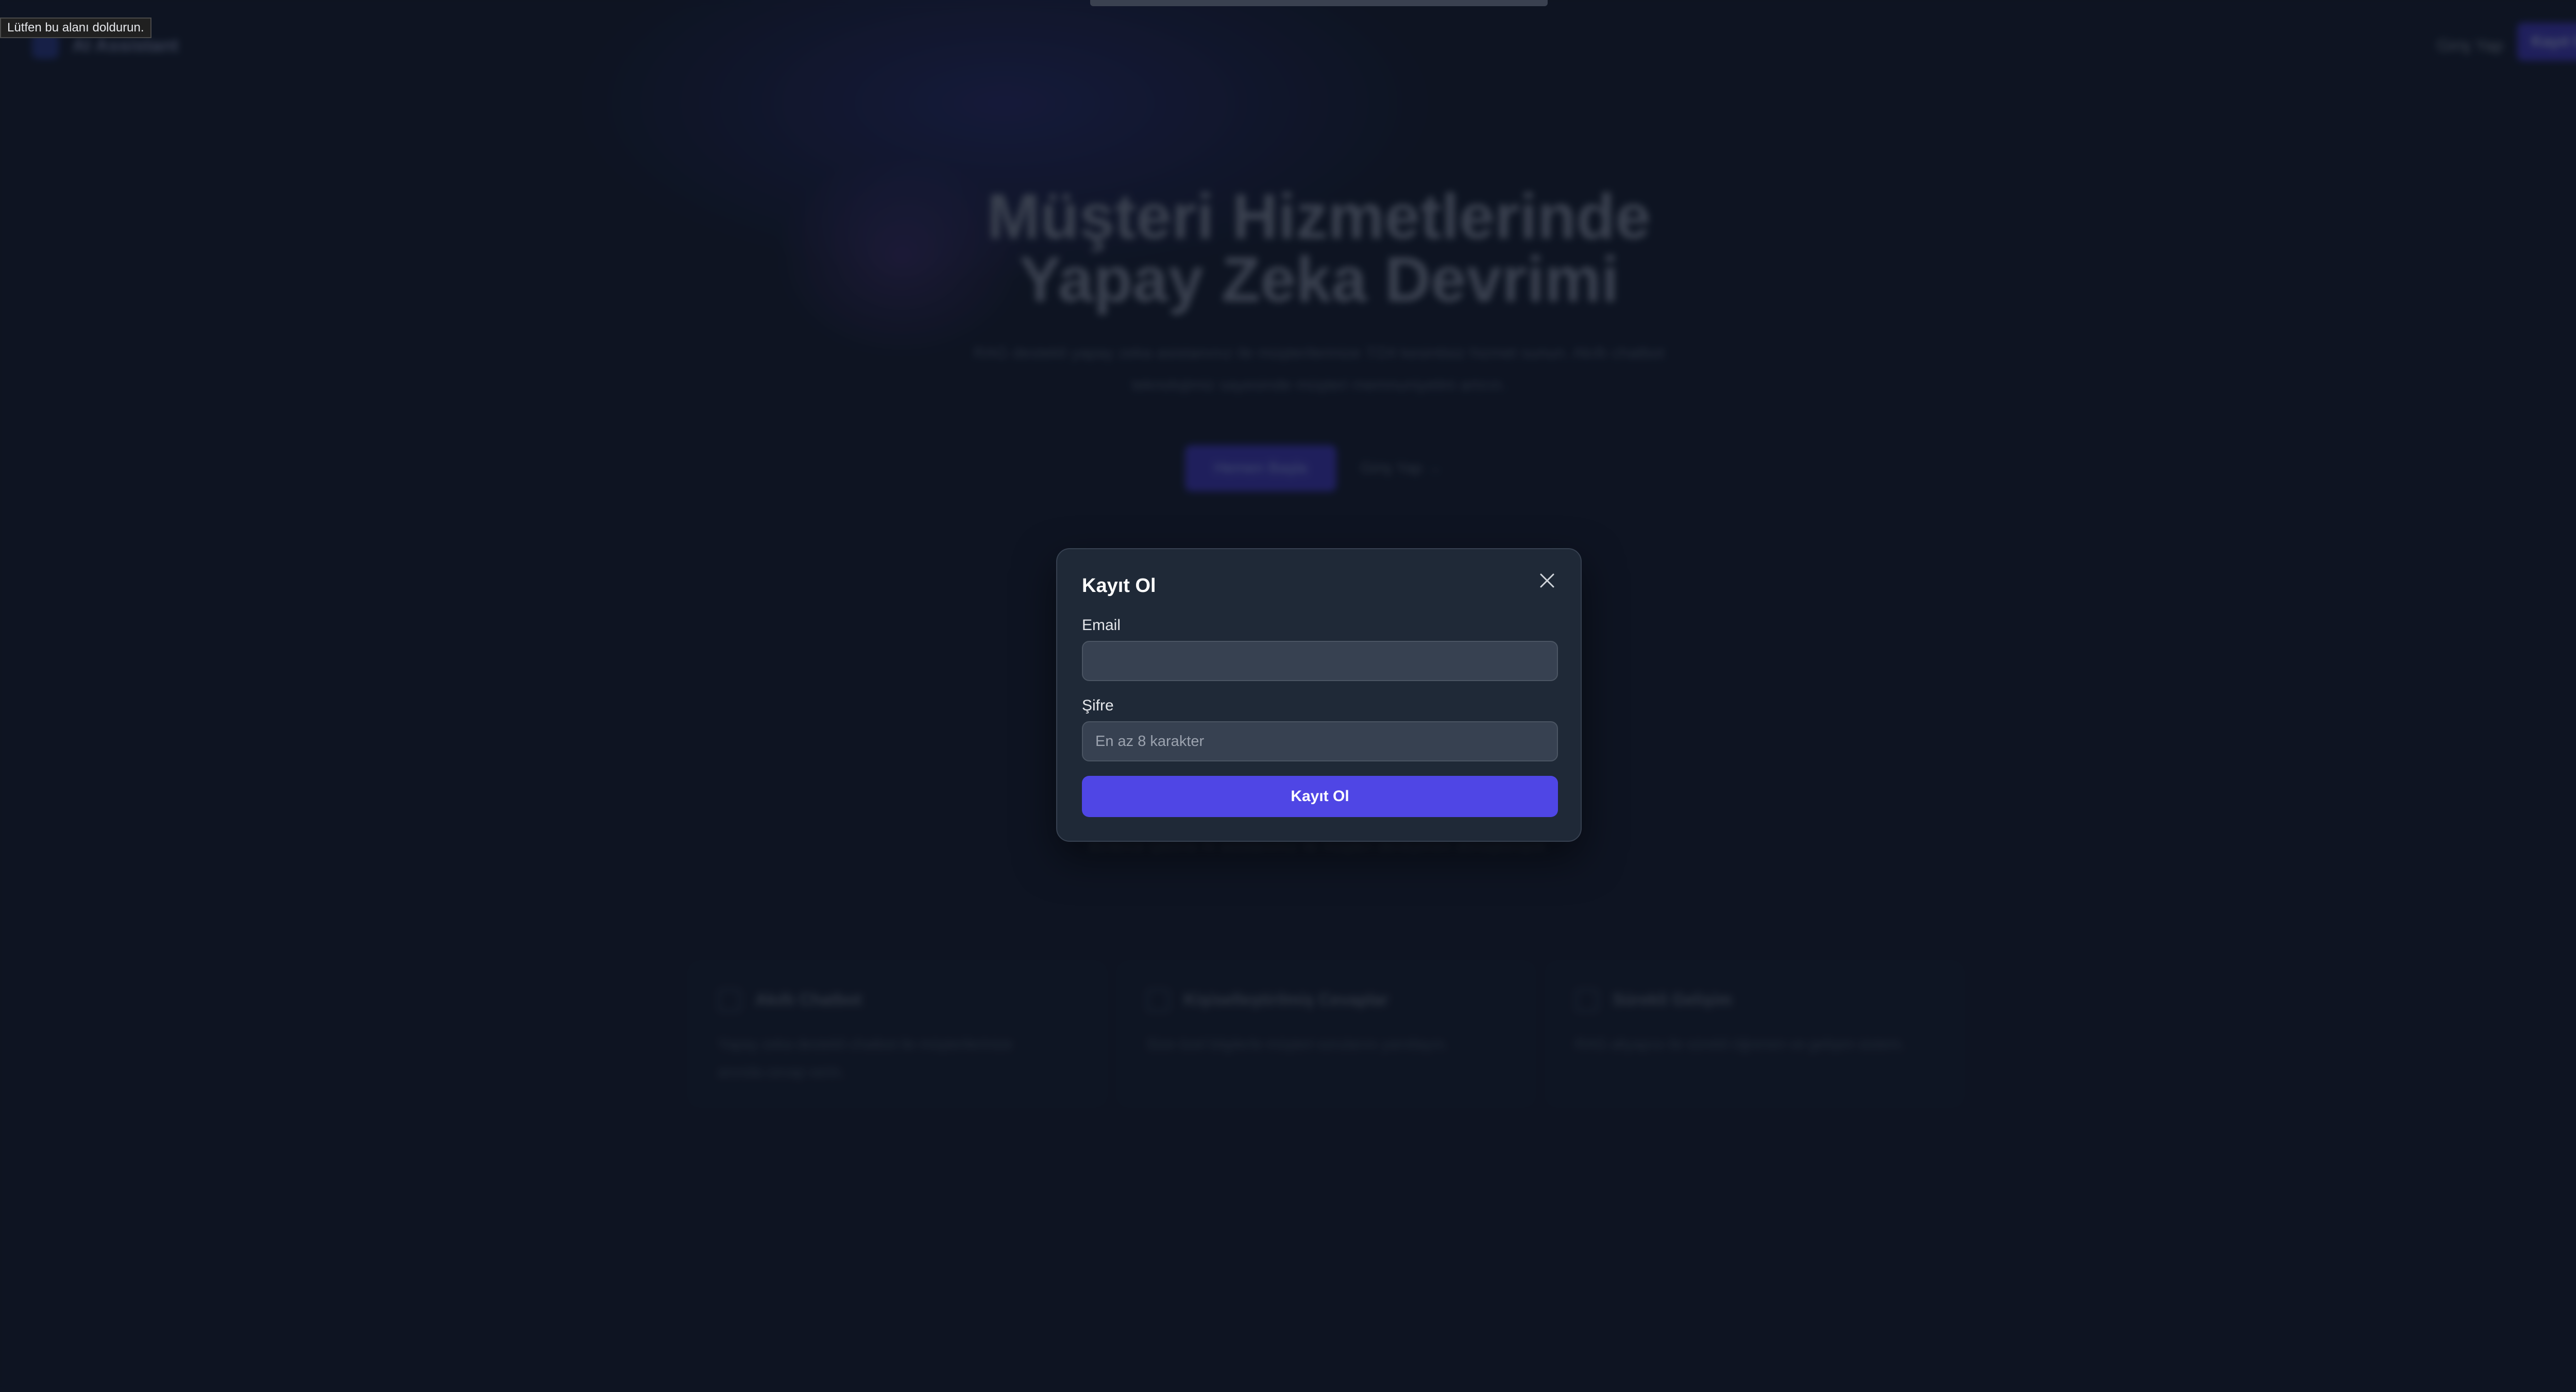  I want to click on email-label: Email, so click(1101, 625).